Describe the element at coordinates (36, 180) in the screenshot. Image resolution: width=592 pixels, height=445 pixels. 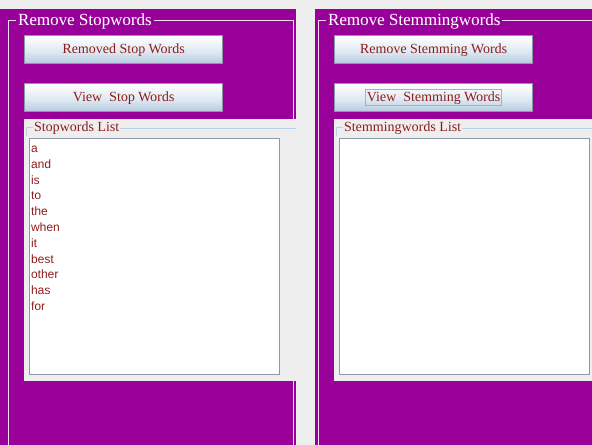
I see `list-item: is` at that location.